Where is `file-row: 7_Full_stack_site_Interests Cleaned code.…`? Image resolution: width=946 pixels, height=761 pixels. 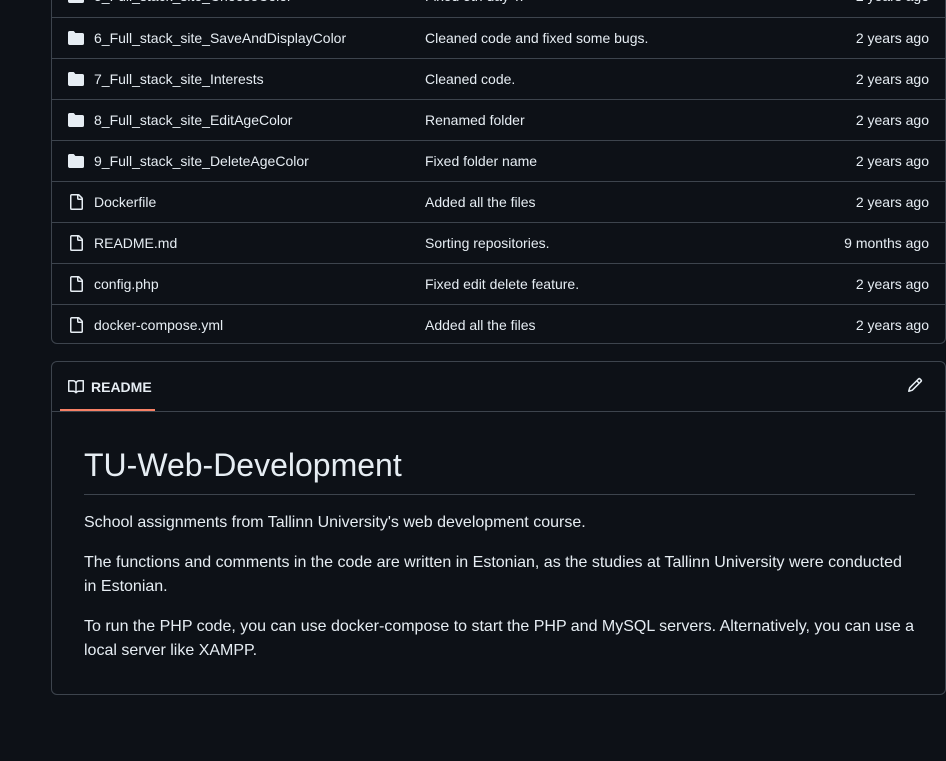
file-row: 7_Full_stack_site_Interests Cleaned code.… is located at coordinates (498, 78).